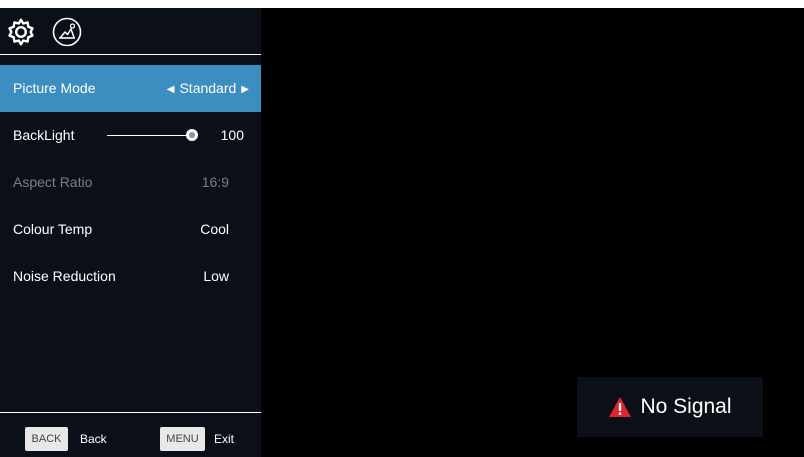 Image resolution: width=804 pixels, height=457 pixels. Describe the element at coordinates (215, 182) in the screenshot. I see `menu-item-value: 16:9` at that location.